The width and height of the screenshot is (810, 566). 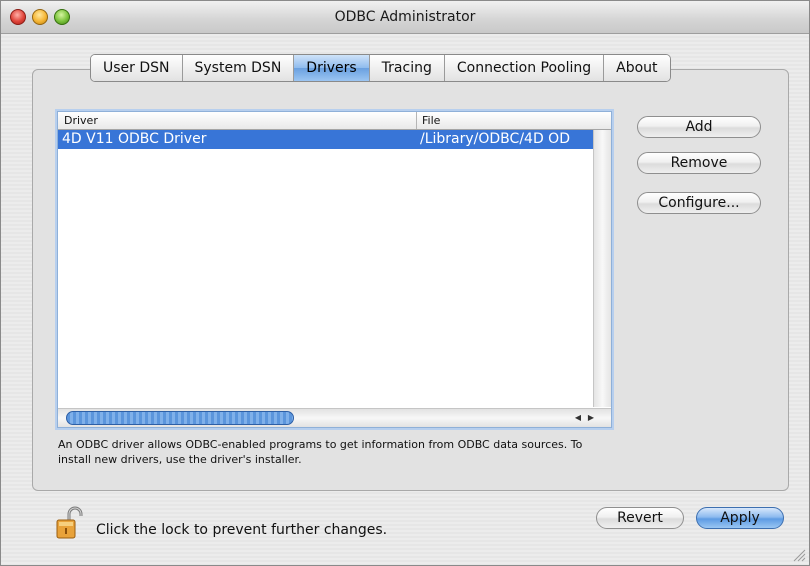 I want to click on arrow-left-icon: ◀, so click(x=578, y=418).